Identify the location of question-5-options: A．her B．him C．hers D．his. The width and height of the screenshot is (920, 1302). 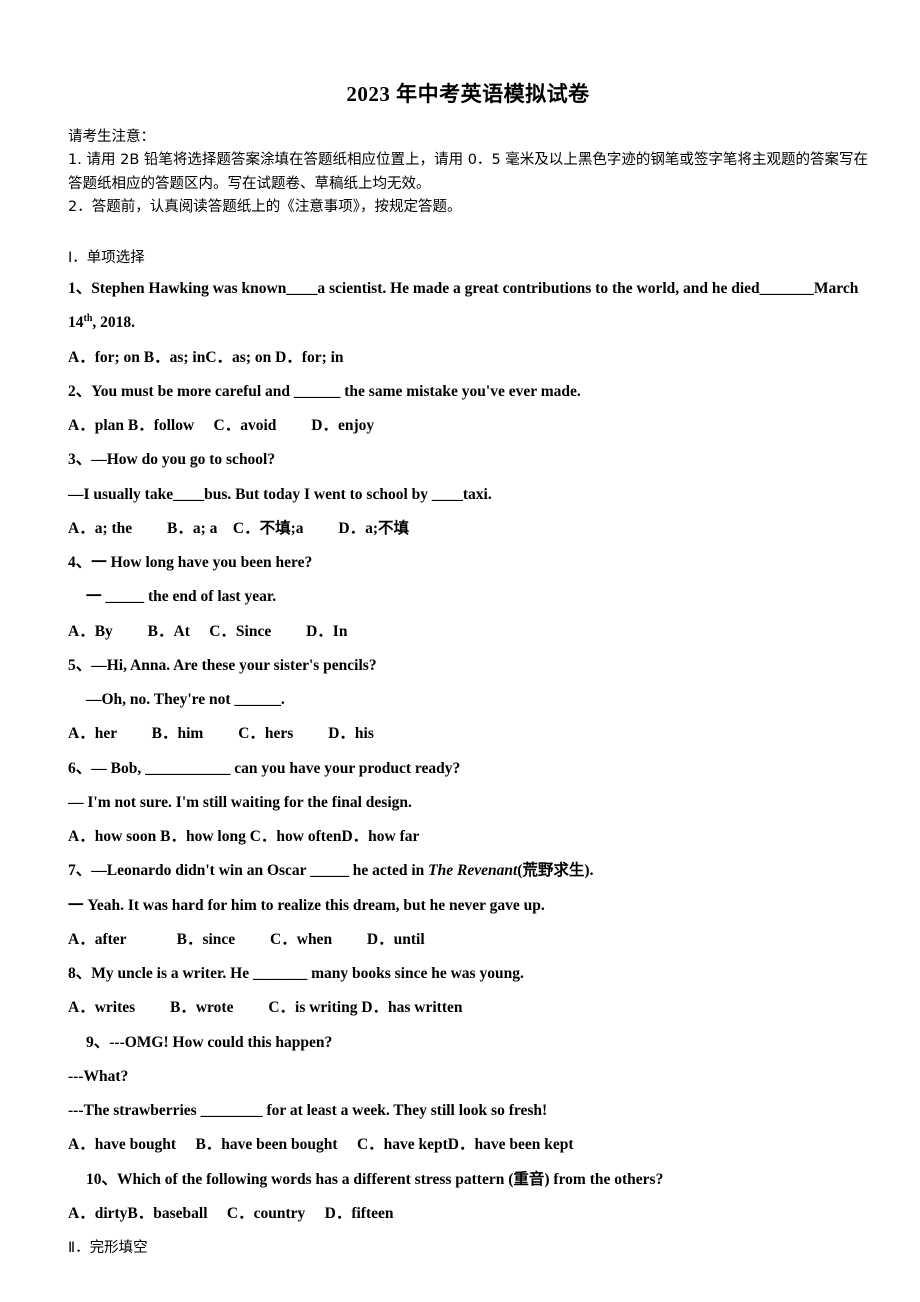
(221, 734).